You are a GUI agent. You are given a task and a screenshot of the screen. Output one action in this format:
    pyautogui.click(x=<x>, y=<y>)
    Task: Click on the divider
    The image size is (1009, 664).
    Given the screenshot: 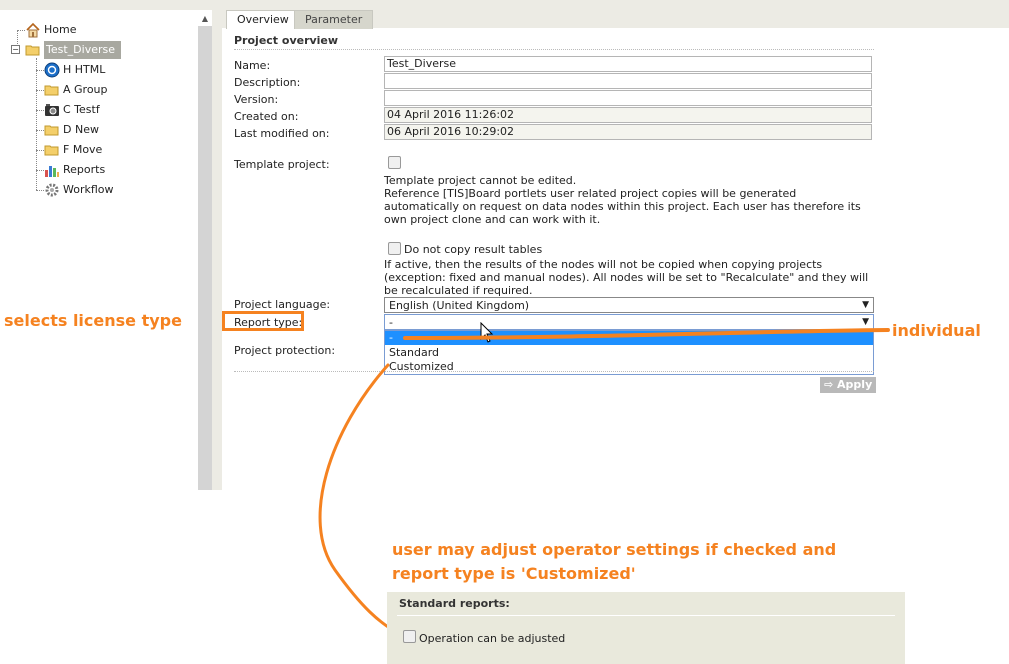 What is the action you would take?
    pyautogui.click(x=646, y=615)
    